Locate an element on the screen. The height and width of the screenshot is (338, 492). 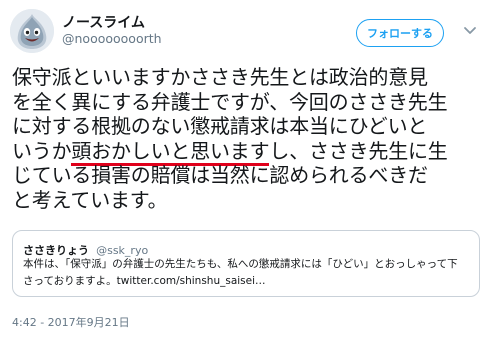
tweet-text-segment: 保守派といいますかささき先生とは政治的意見 is located at coordinates (220, 77).